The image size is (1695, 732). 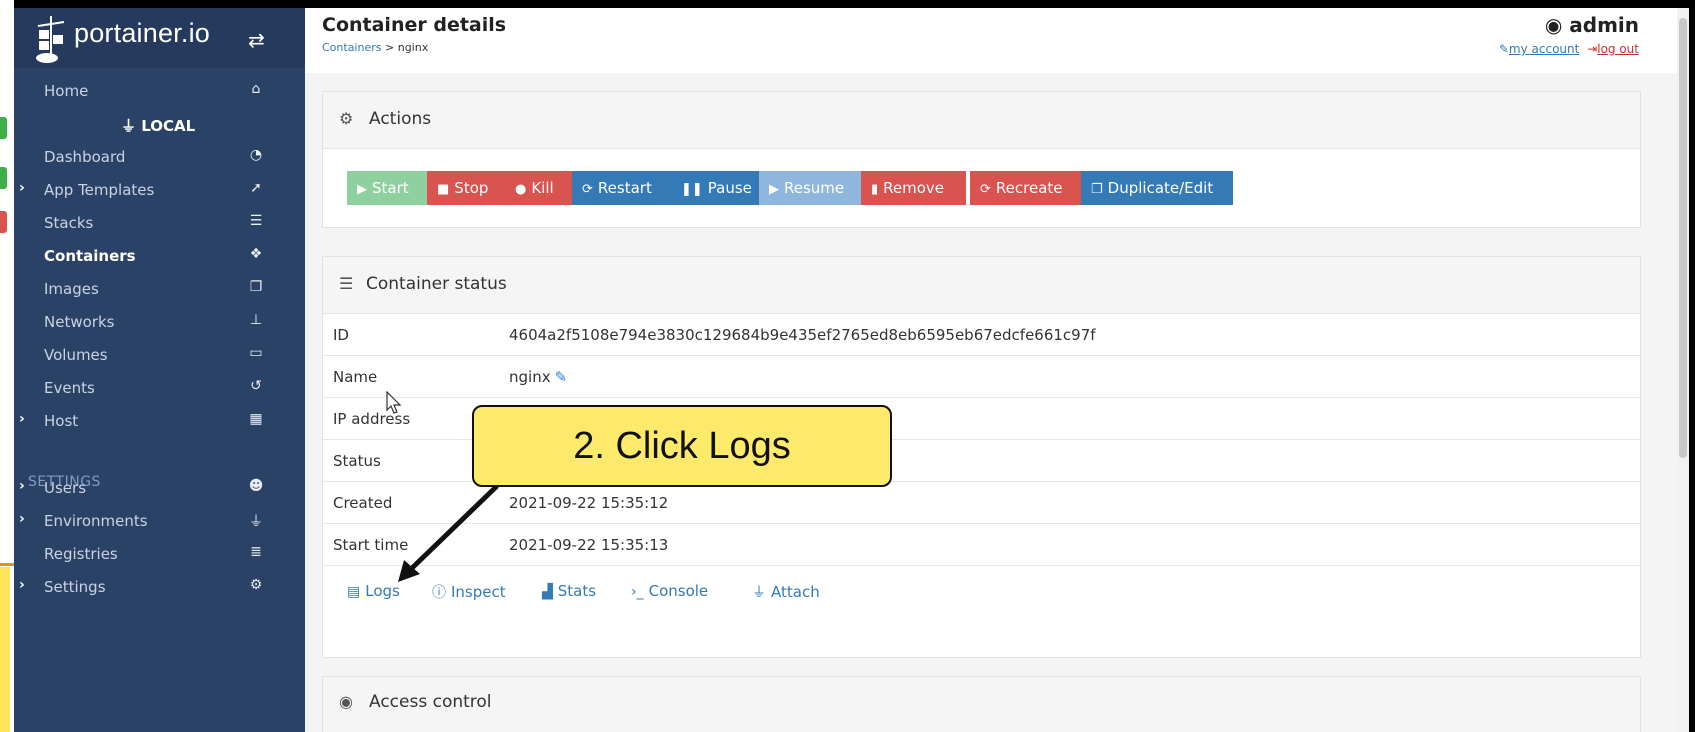 I want to click on sidebar-item-label: Users, so click(x=65, y=488).